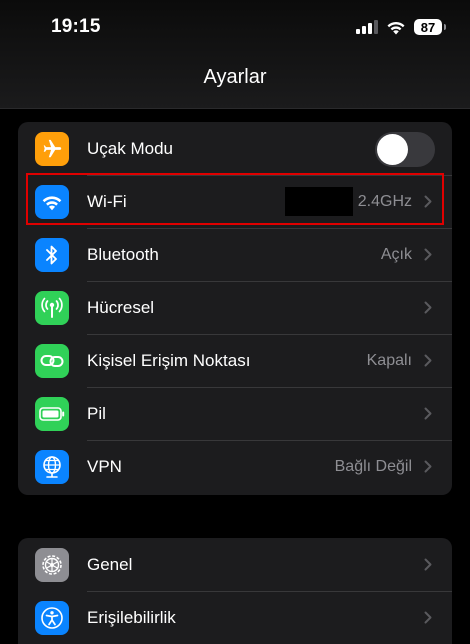 This screenshot has height=644, width=470. What do you see at coordinates (76, 26) in the screenshot?
I see `status-time: 19:15` at bounding box center [76, 26].